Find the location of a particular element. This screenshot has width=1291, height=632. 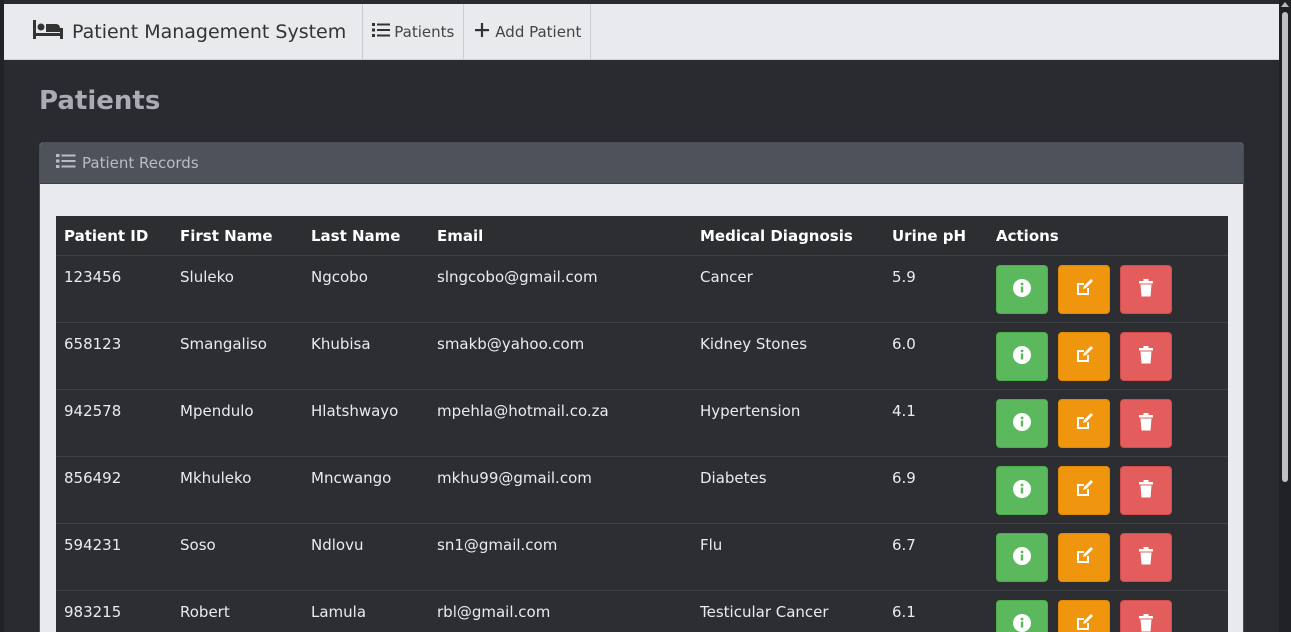

email-cell: mkhu99@gmail.com is located at coordinates (514, 478).